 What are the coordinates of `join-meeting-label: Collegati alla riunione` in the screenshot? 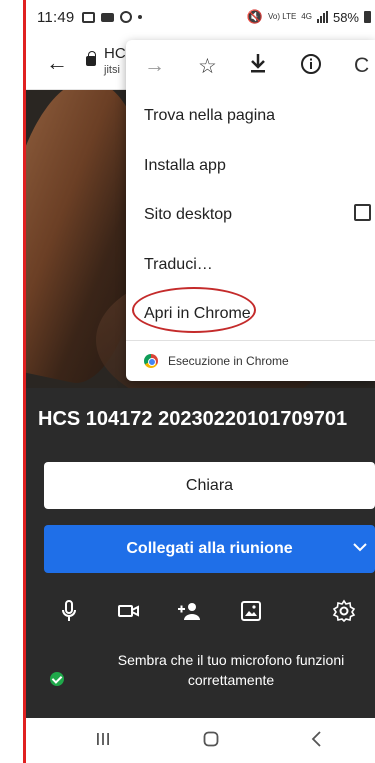 It's located at (209, 548).